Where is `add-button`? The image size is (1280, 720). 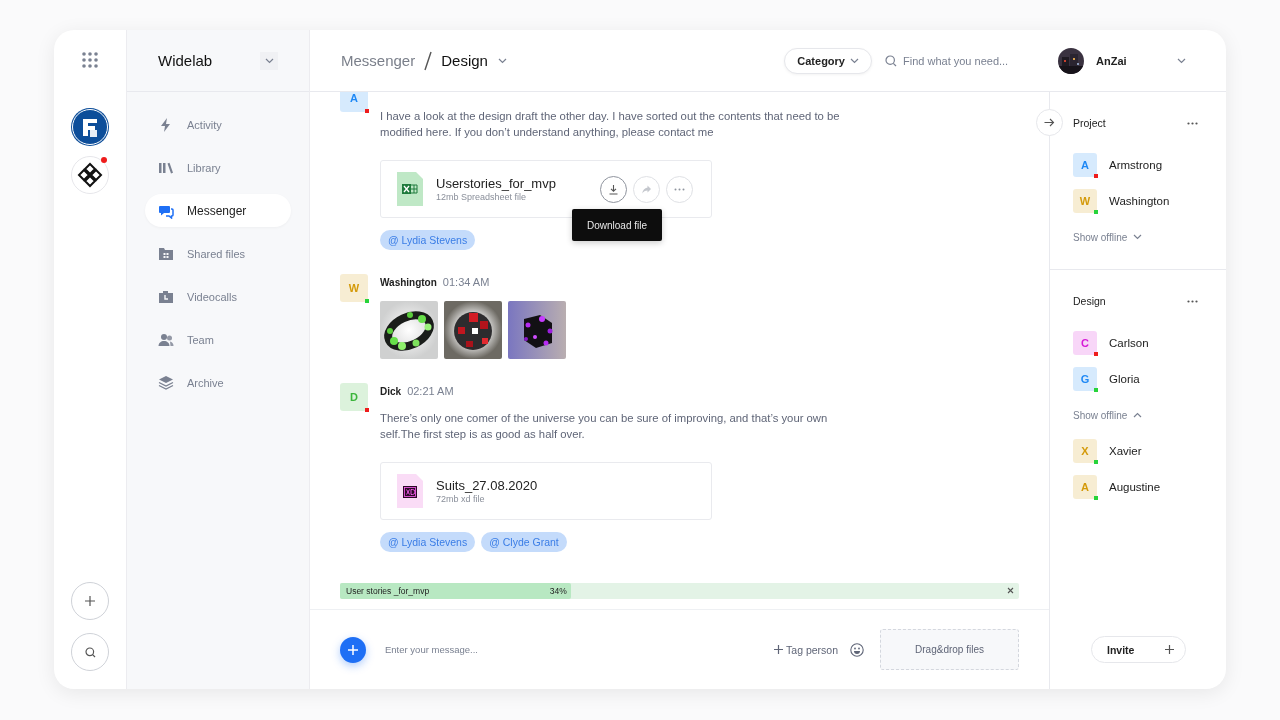 add-button is located at coordinates (90, 601).